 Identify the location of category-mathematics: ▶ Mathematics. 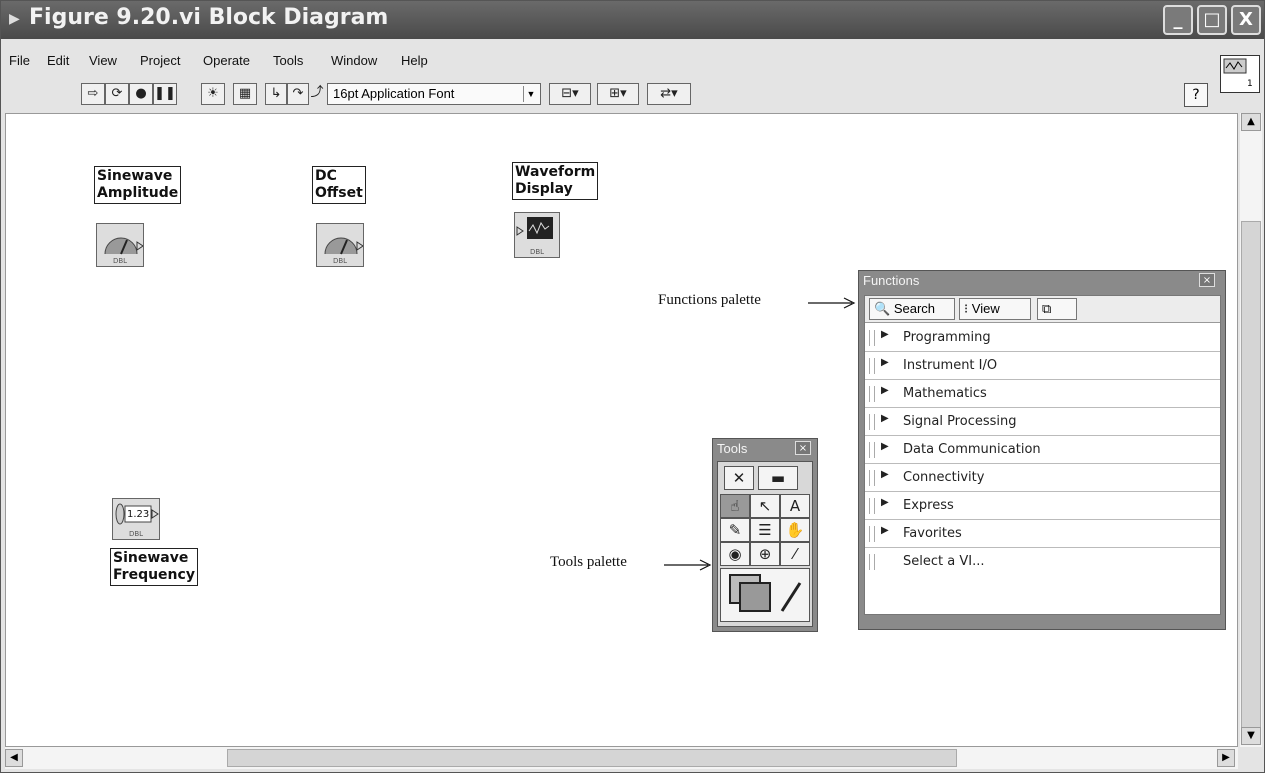
(1042, 394).